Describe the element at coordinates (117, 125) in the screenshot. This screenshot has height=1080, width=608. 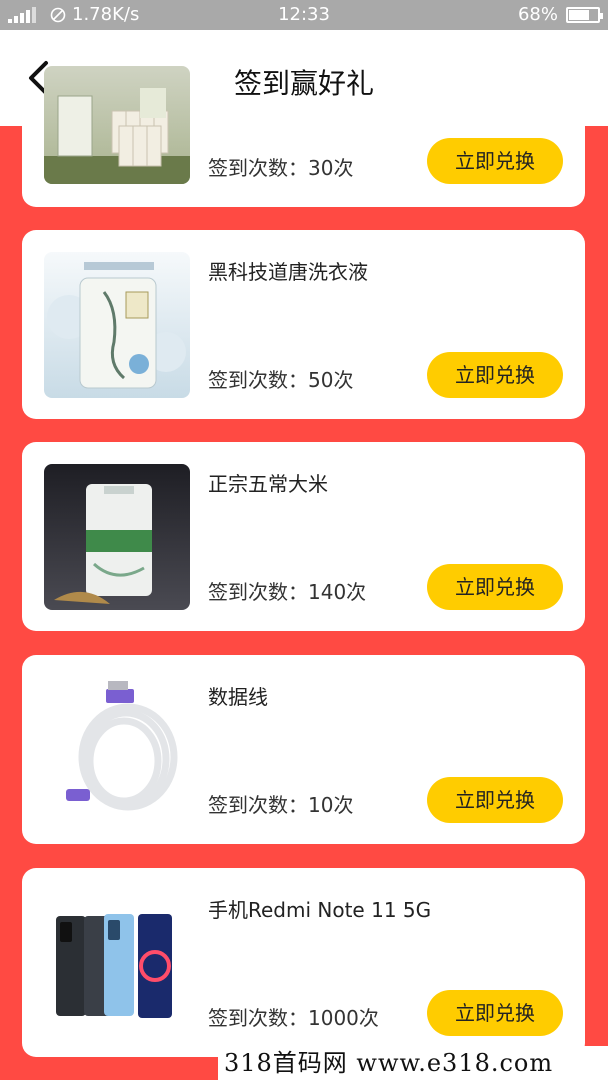
I see `tissue-rolls-image` at that location.